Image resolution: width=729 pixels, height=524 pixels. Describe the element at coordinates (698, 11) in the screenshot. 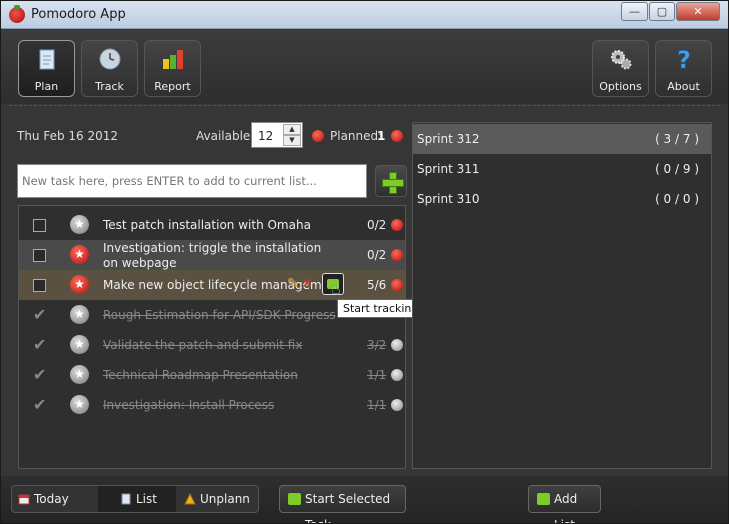

I see `close-button: ✕` at that location.